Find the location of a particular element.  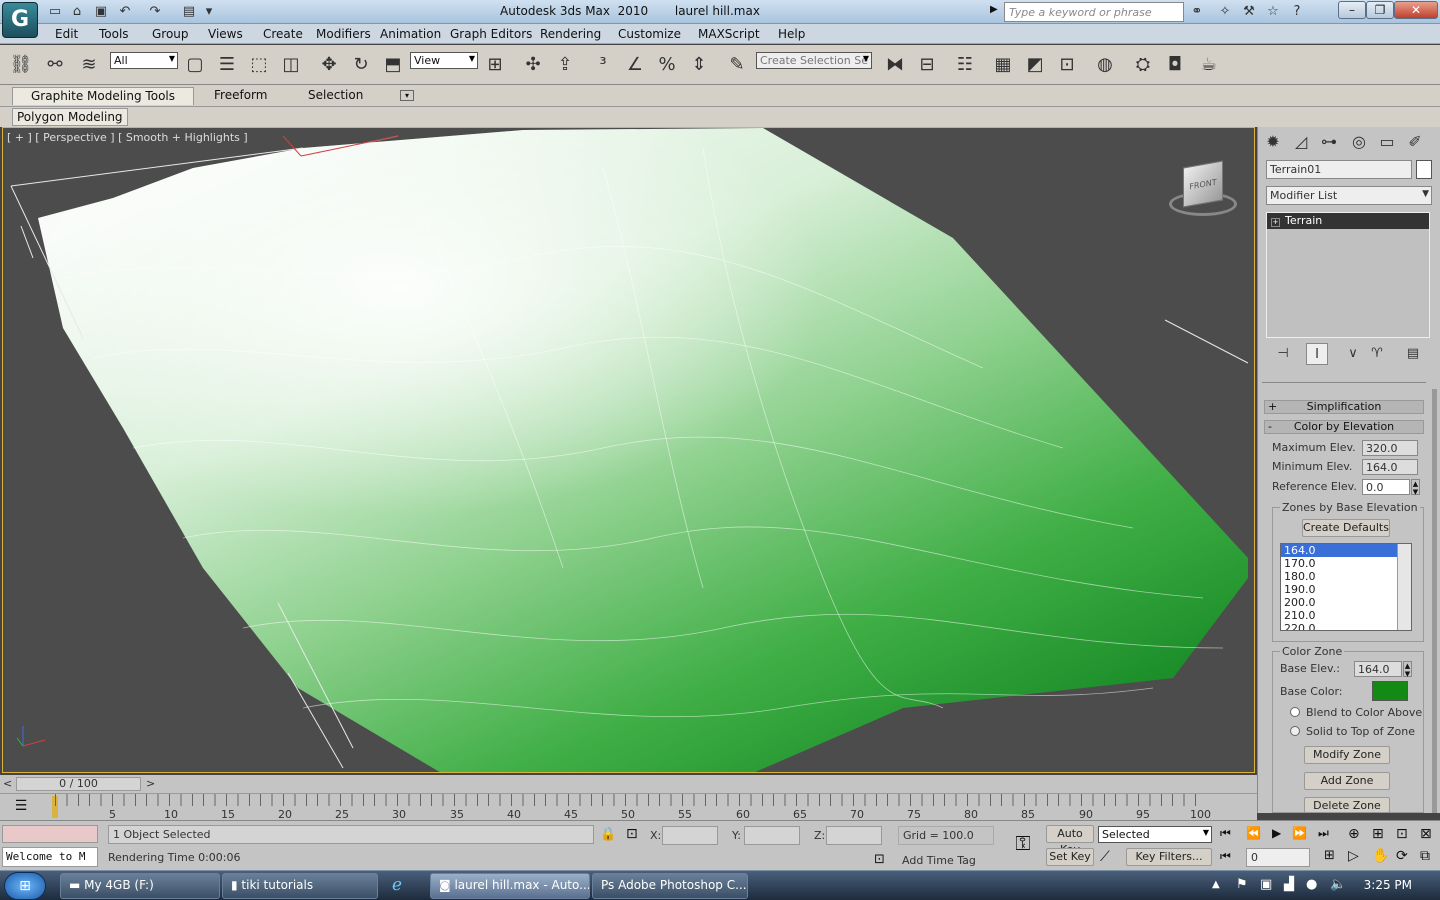

base-elev-spinner: 164.0 is located at coordinates (1378, 669).